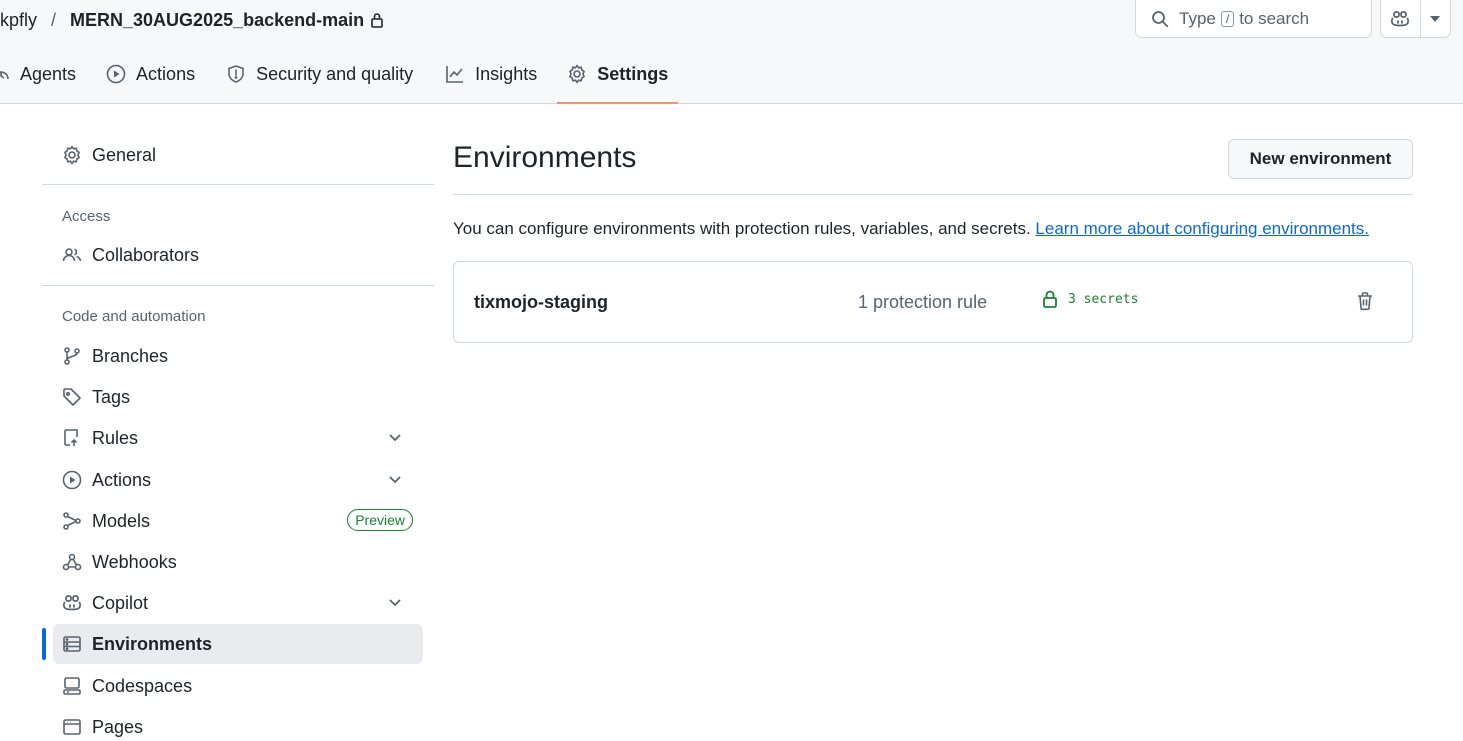  What do you see at coordinates (166, 73) in the screenshot?
I see `tab-label: Actions` at bounding box center [166, 73].